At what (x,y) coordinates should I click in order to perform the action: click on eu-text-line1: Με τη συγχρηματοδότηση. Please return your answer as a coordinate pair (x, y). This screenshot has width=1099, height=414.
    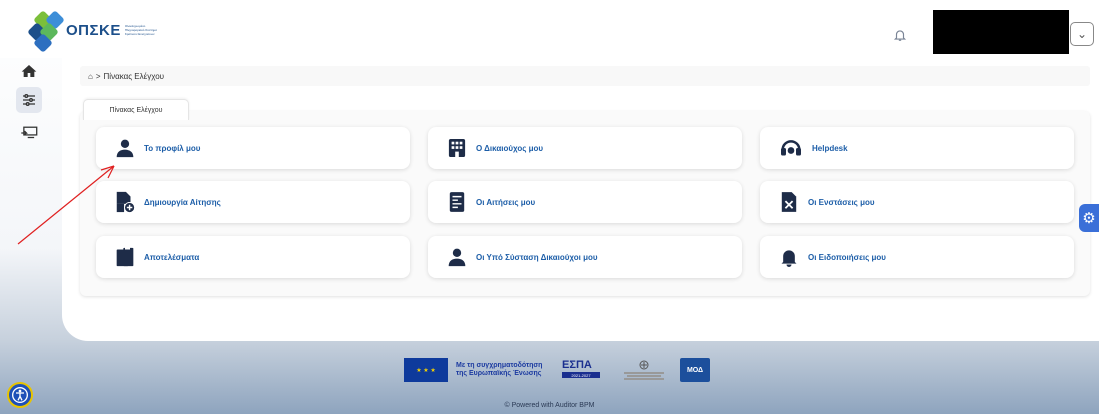
    Looking at the image, I should click on (499, 365).